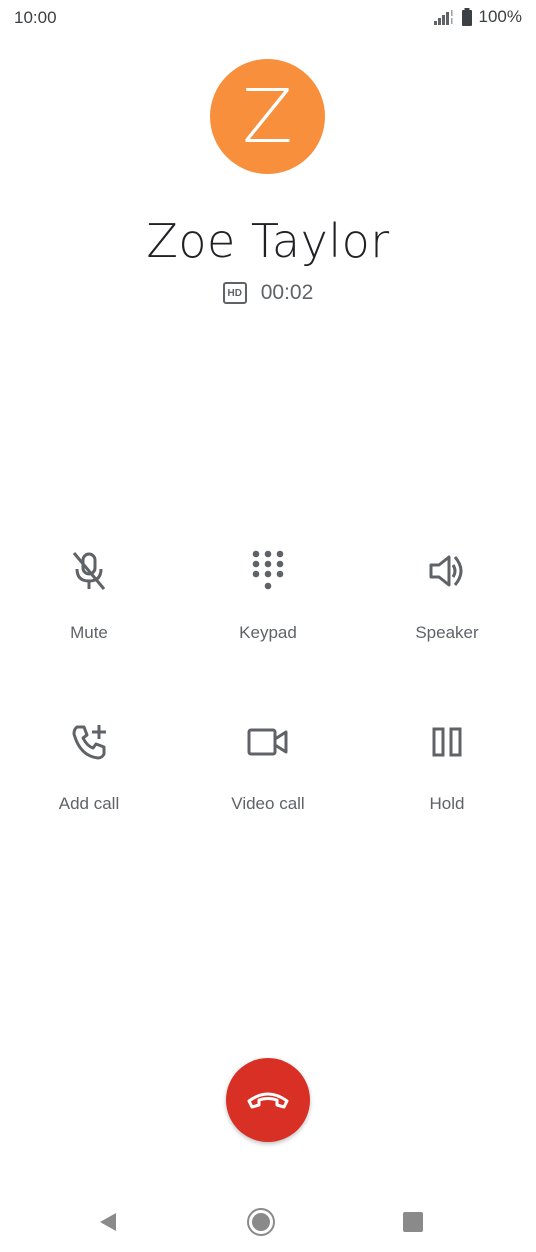 Image resolution: width=536 pixels, height=1252 pixels. I want to click on speaker-label: Speaker, so click(447, 632).